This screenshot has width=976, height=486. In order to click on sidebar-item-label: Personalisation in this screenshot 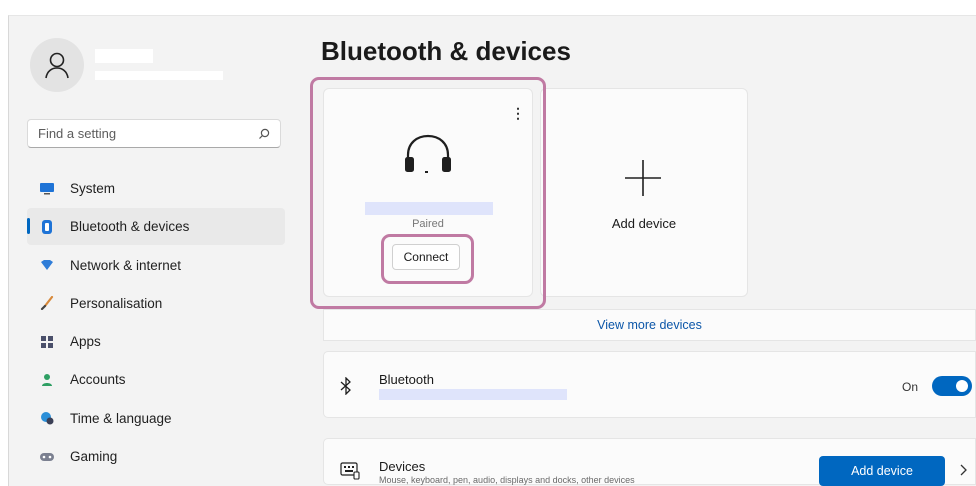, I will do `click(116, 303)`.